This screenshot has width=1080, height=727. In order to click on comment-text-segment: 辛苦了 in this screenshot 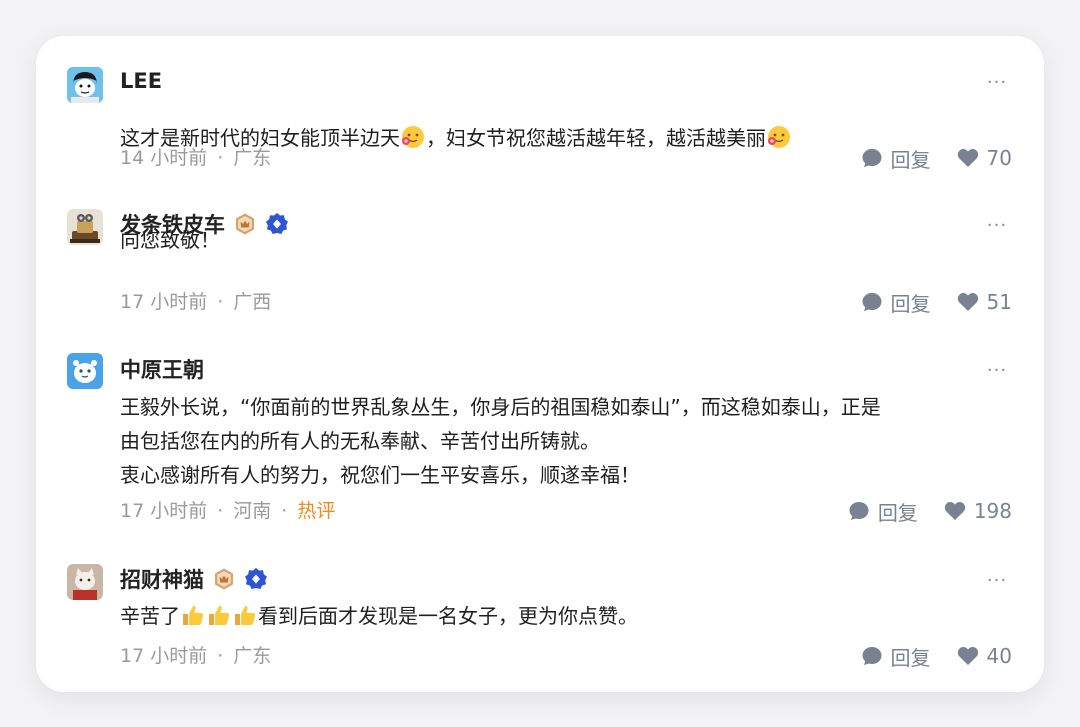, I will do `click(150, 616)`.